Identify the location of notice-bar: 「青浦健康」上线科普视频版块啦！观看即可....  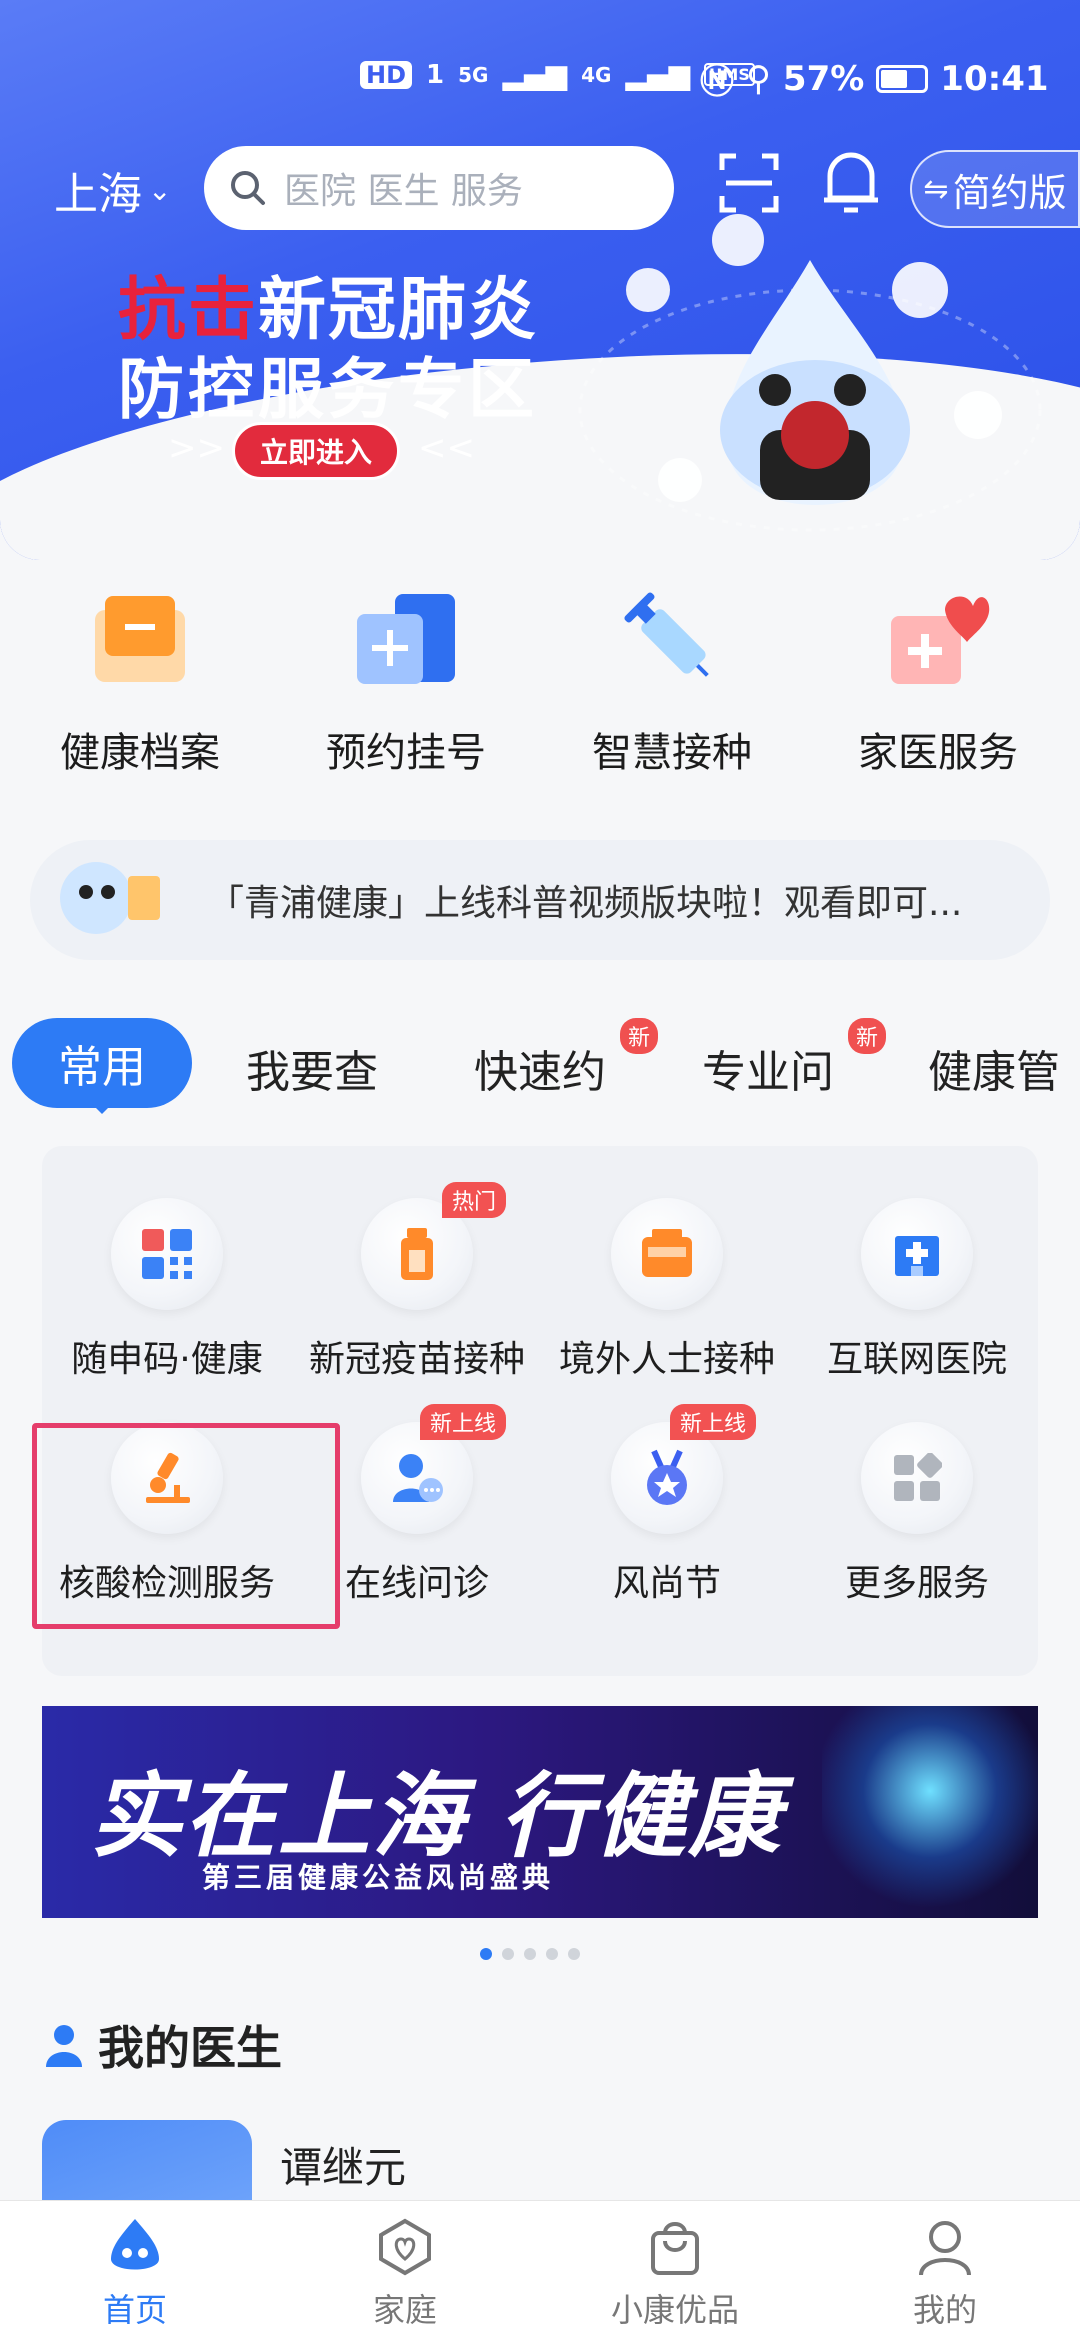
(540, 900).